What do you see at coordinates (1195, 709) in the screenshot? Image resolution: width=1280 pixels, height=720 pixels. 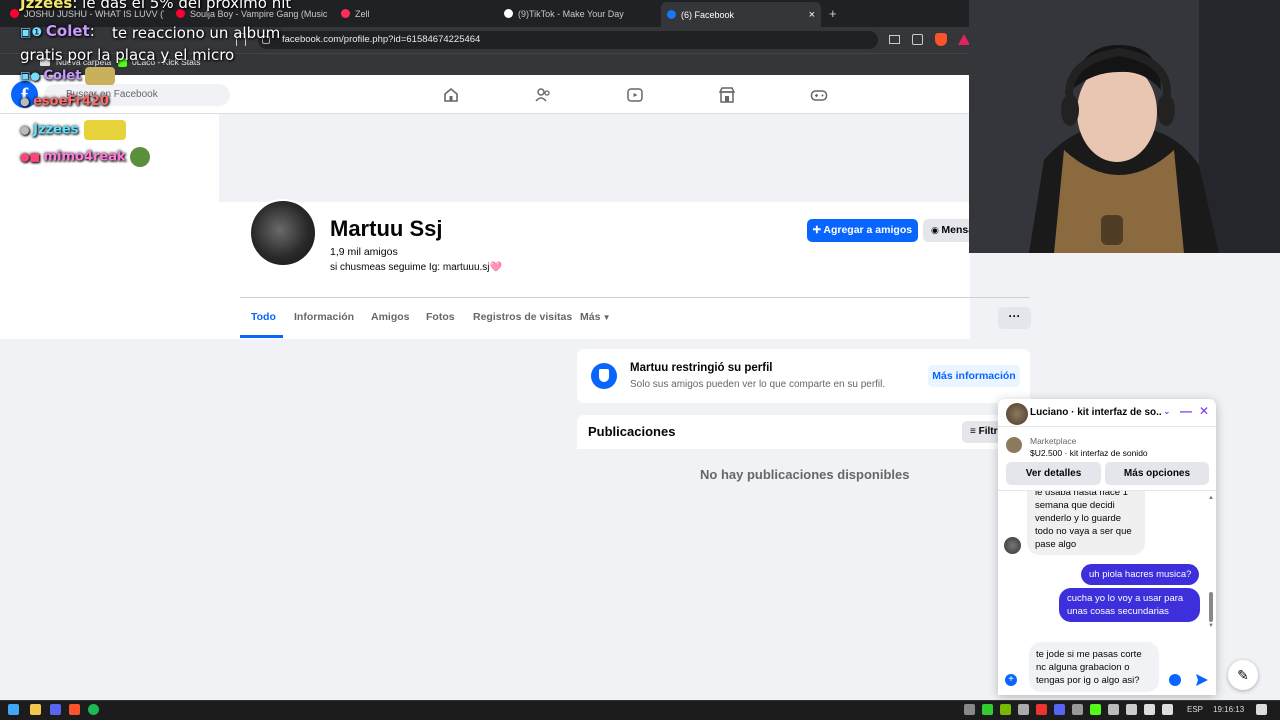 I see `language-indicator: ESP` at bounding box center [1195, 709].